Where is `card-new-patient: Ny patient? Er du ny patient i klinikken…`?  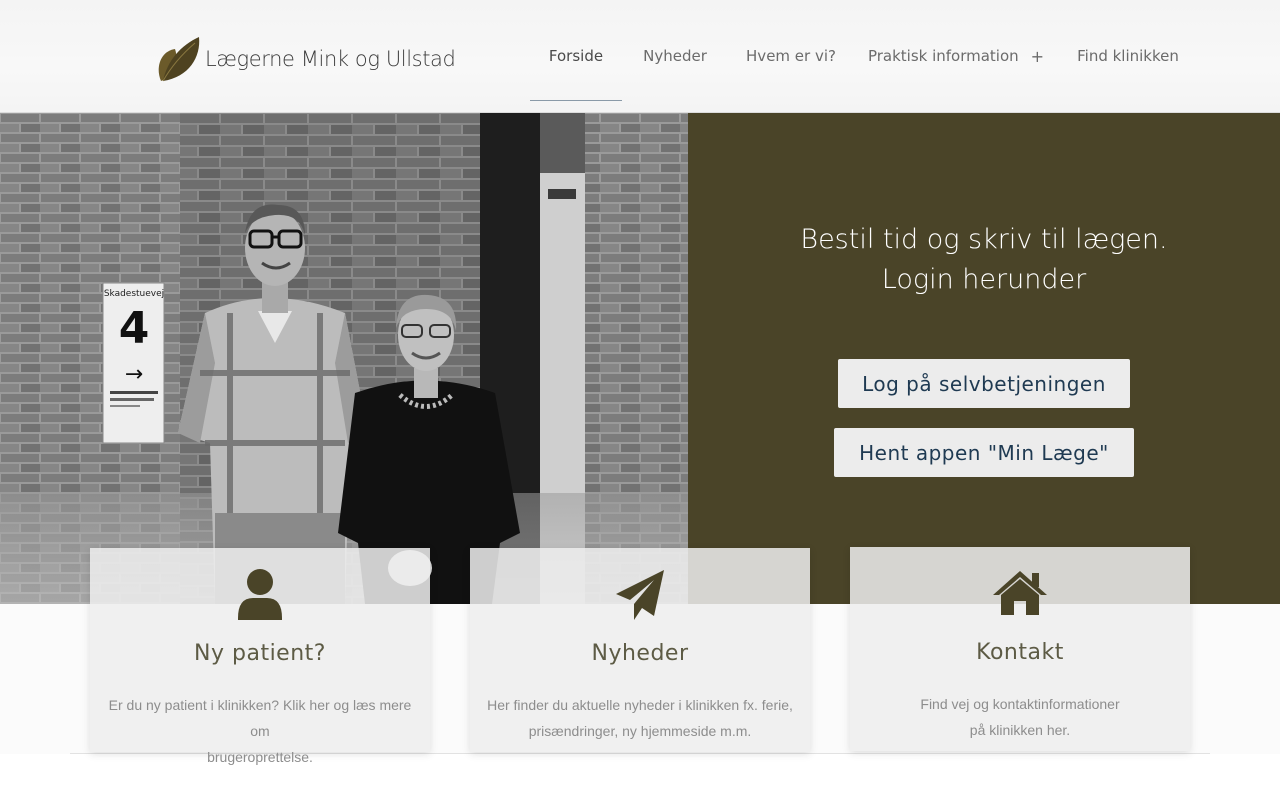
card-new-patient: Ny patient? Er du ny patient i klinikken… is located at coordinates (260, 656).